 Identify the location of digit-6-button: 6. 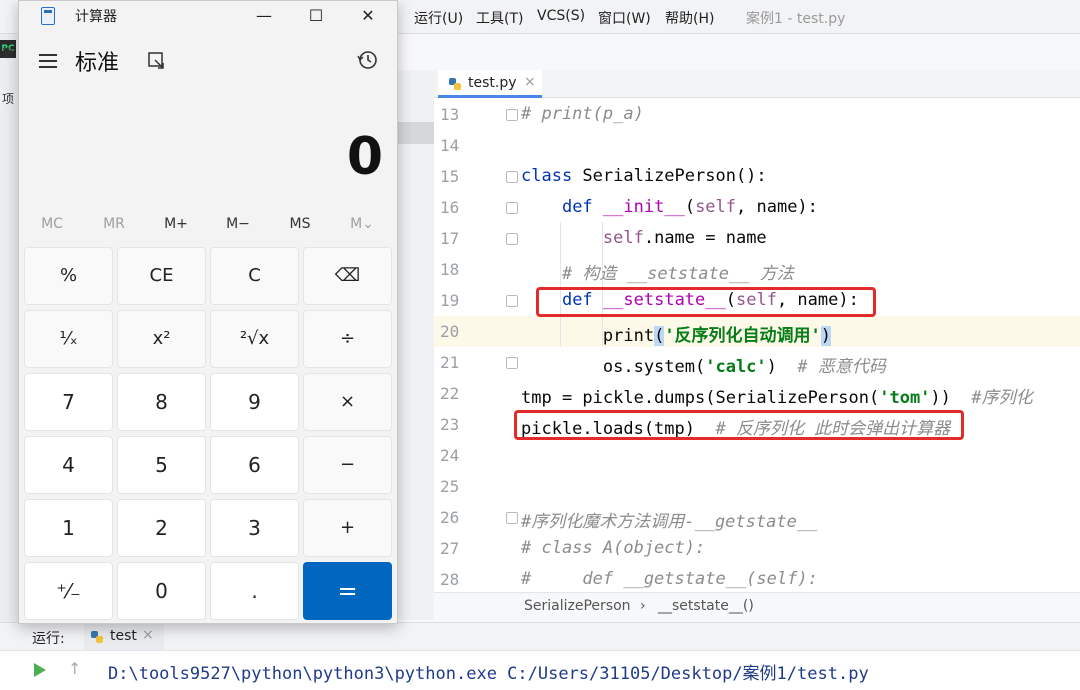
(254, 465).